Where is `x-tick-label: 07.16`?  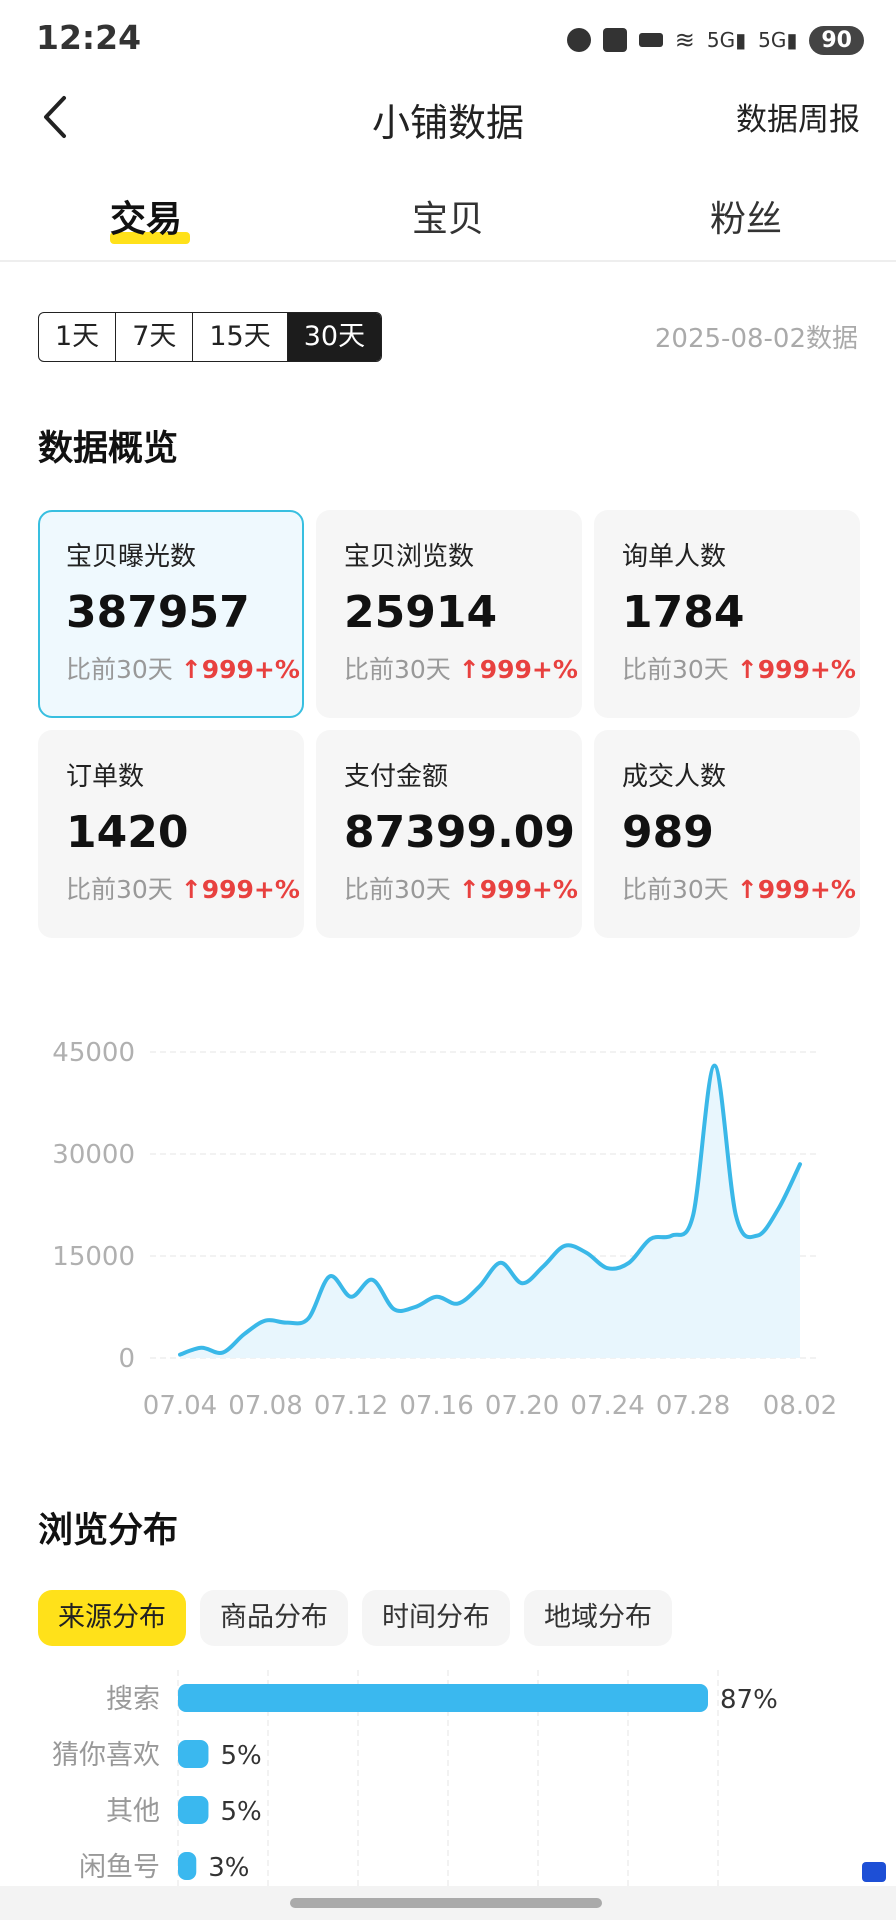
x-tick-label: 07.16 is located at coordinates (436, 1406).